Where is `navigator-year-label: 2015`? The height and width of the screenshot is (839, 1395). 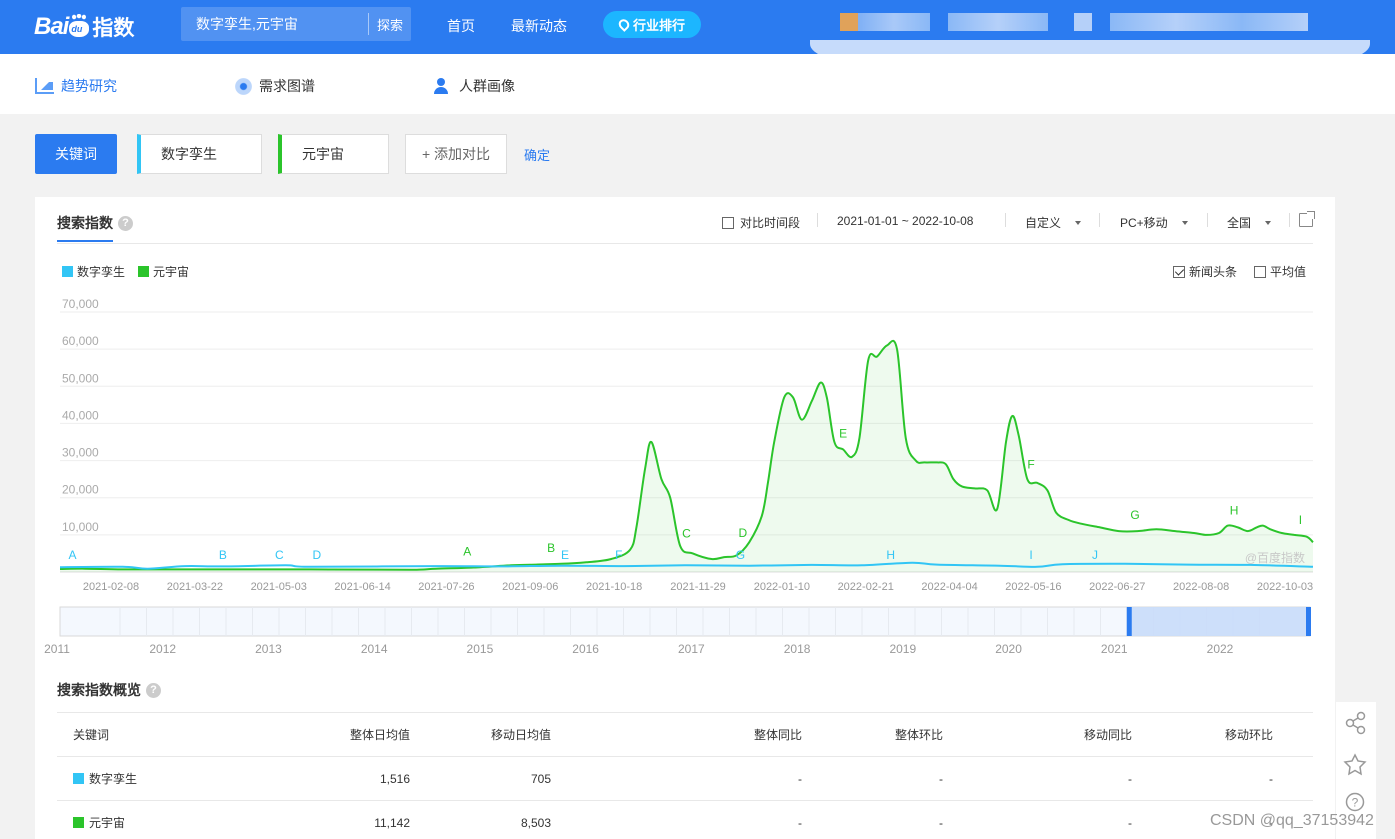
navigator-year-label: 2015 is located at coordinates (480, 649).